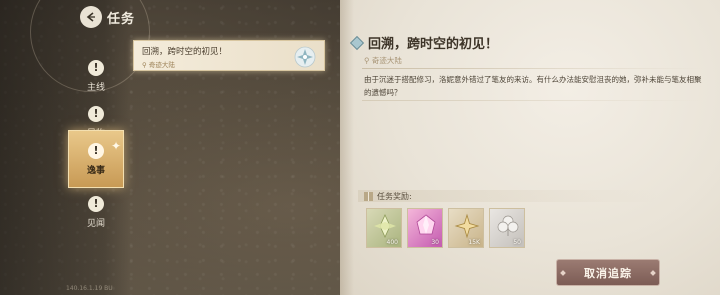 The width and height of the screenshot is (720, 295). I want to click on reward-quantity: 15K, so click(474, 242).